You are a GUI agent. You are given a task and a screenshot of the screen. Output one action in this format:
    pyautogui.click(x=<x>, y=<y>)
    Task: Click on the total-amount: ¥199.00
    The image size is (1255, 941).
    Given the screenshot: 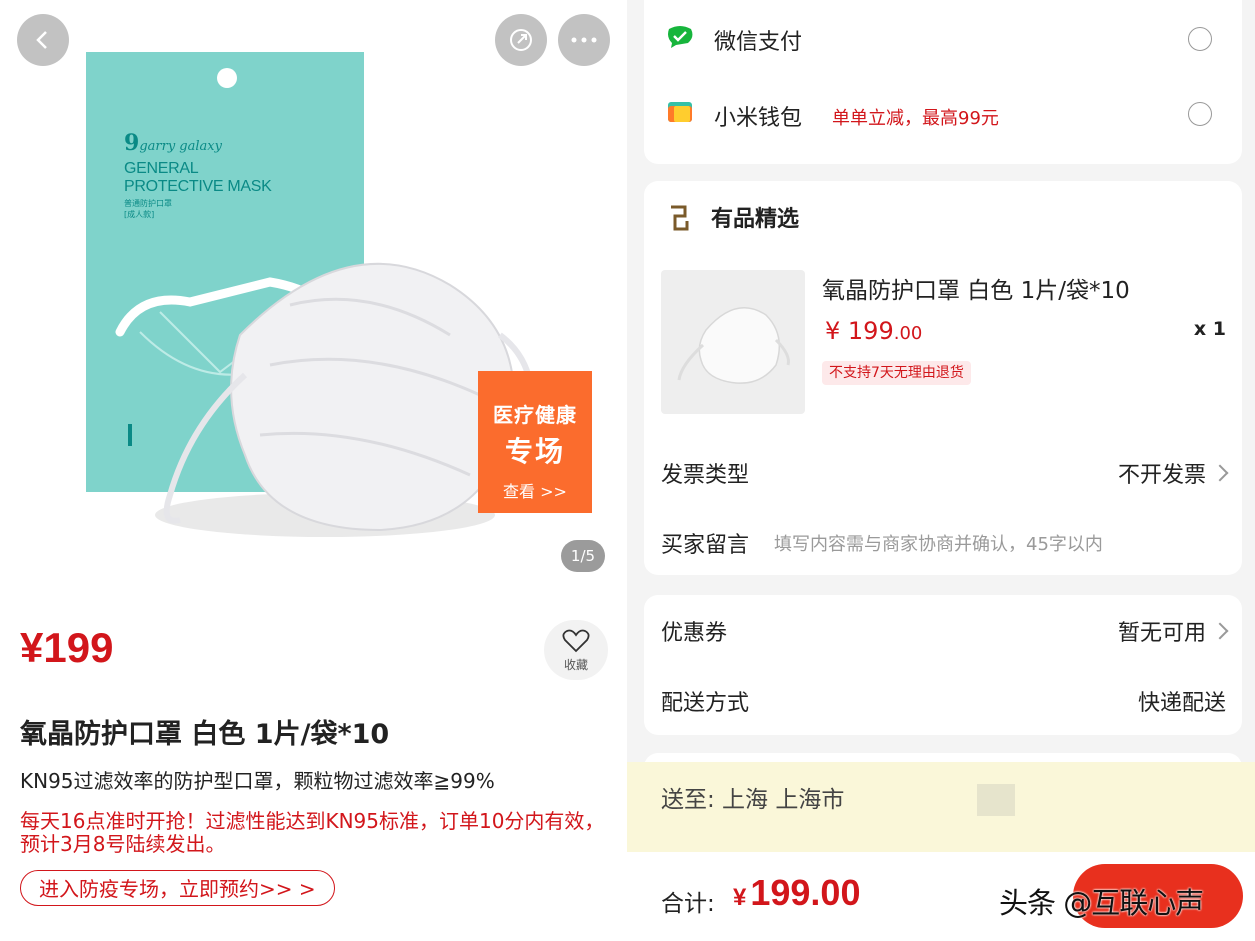 What is the action you would take?
    pyautogui.click(x=797, y=892)
    